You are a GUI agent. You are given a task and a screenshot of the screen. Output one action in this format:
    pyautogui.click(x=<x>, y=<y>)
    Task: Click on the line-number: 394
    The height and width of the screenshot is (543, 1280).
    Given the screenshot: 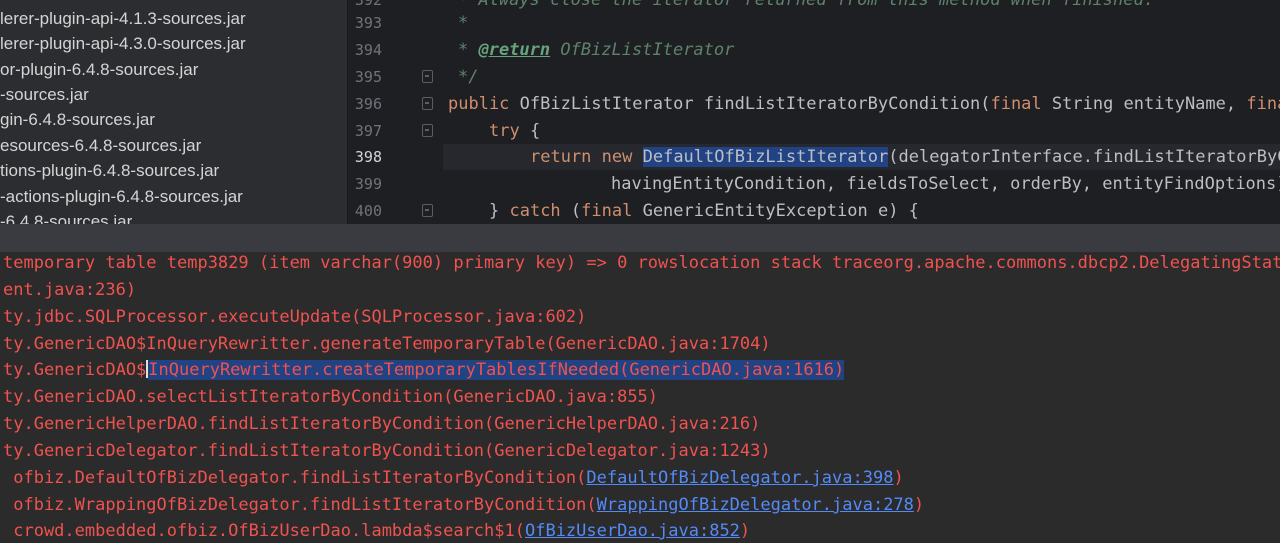 What is the action you would take?
    pyautogui.click(x=368, y=50)
    